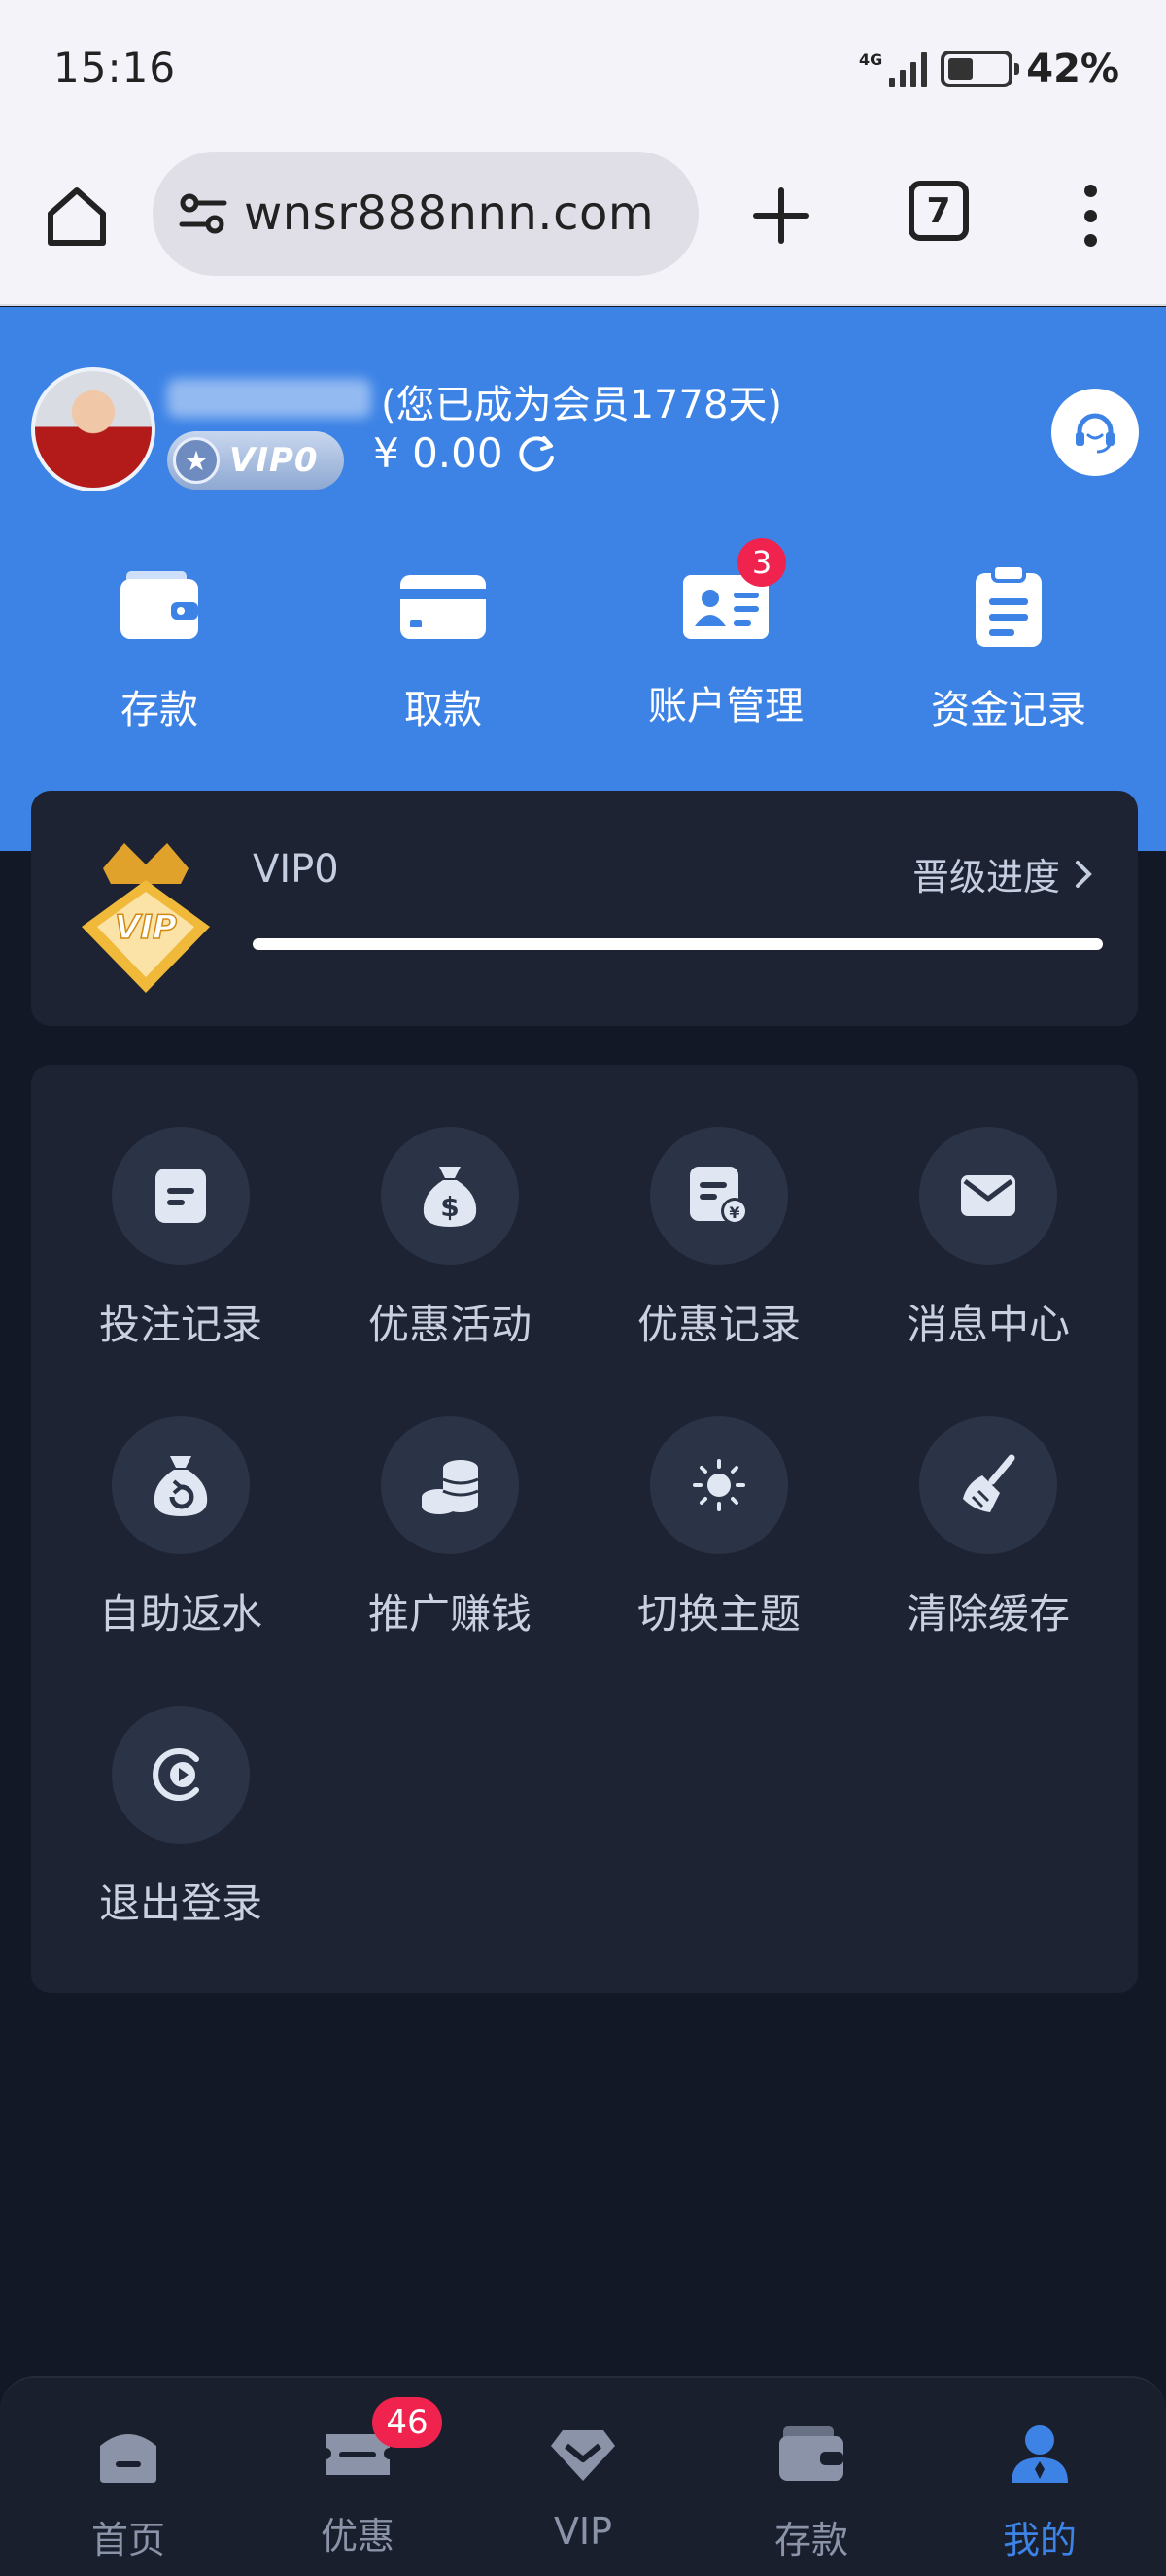 The width and height of the screenshot is (1166, 2576). I want to click on quick-action-label: 存款, so click(159, 710).